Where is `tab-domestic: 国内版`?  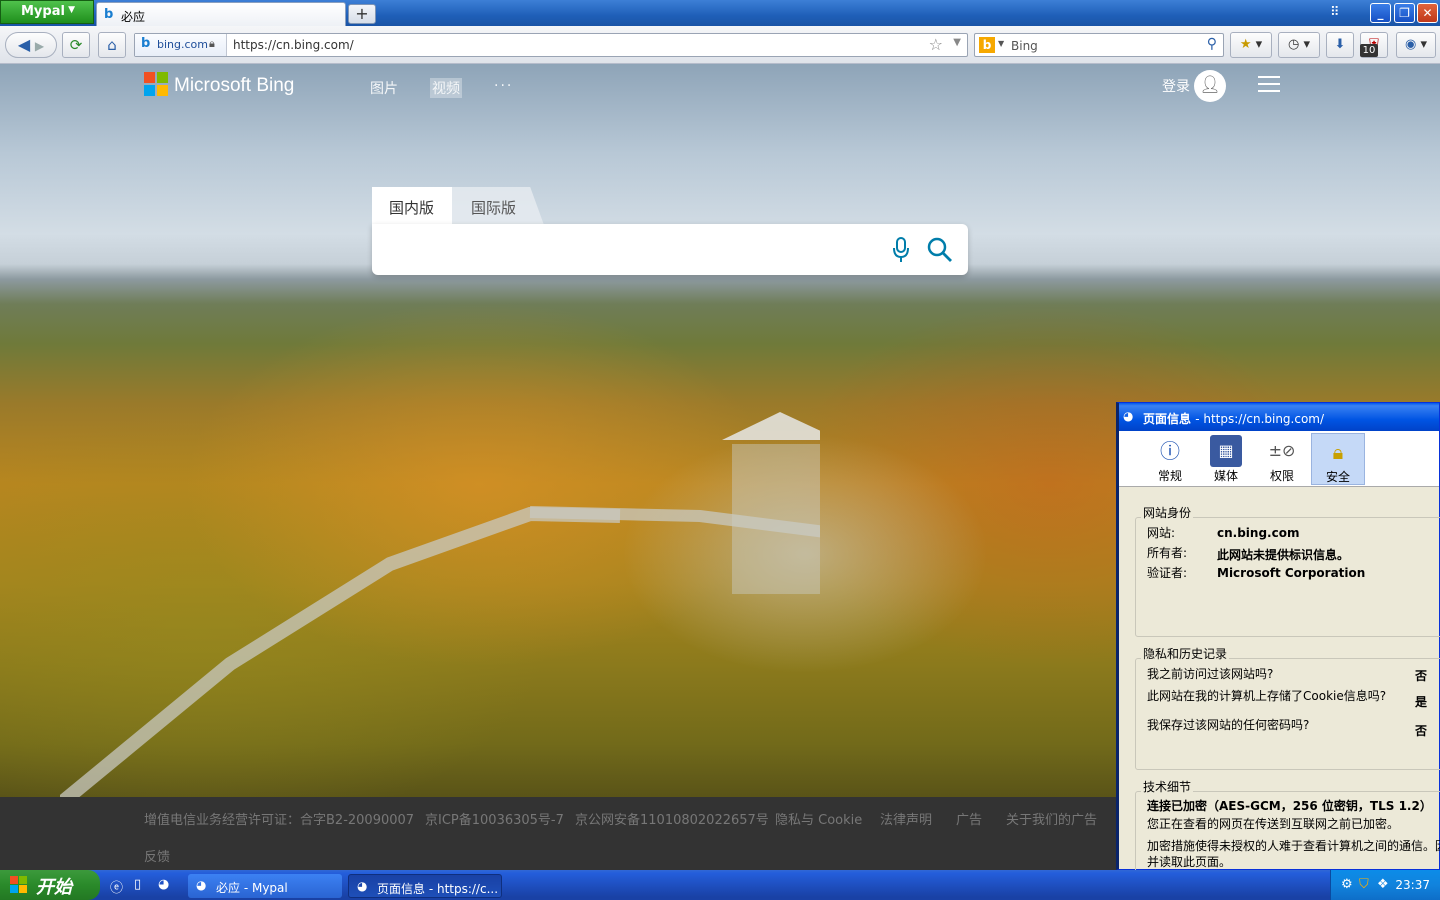
tab-domestic: 国内版 is located at coordinates (412, 206).